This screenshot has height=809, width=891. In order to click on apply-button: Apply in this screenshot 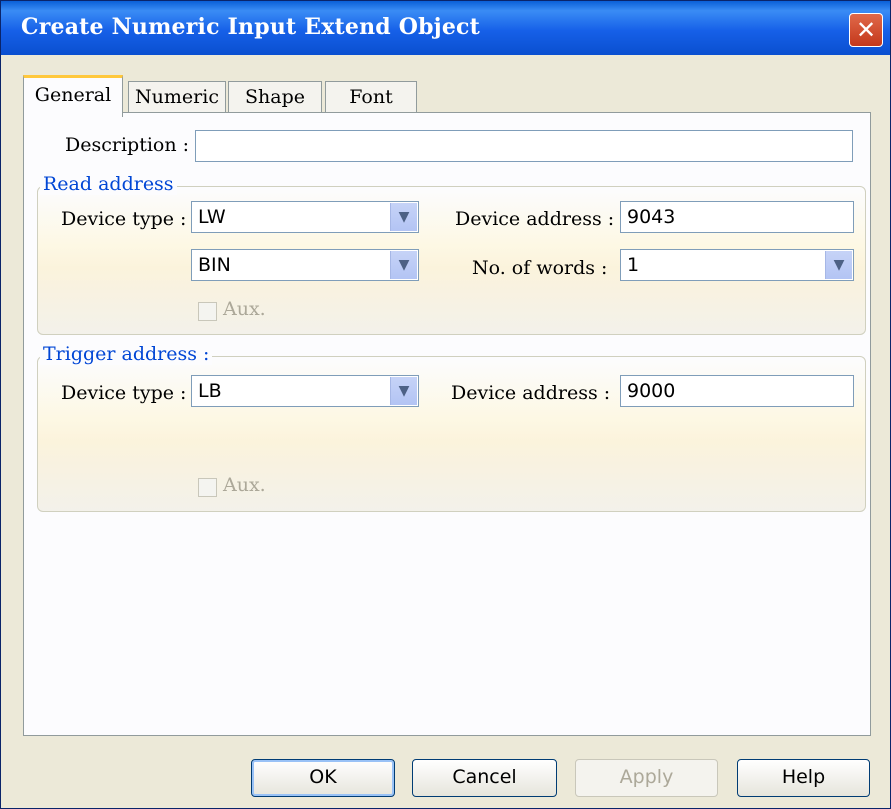, I will do `click(646, 778)`.